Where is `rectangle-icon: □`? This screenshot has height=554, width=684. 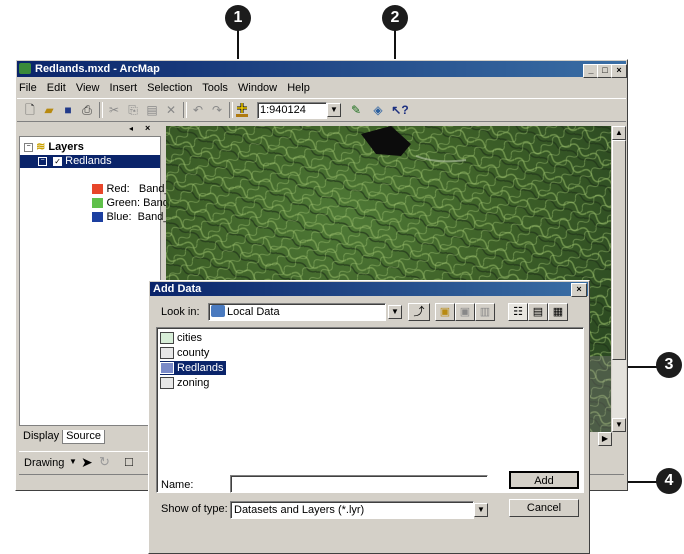 rectangle-icon: □ is located at coordinates (129, 461).